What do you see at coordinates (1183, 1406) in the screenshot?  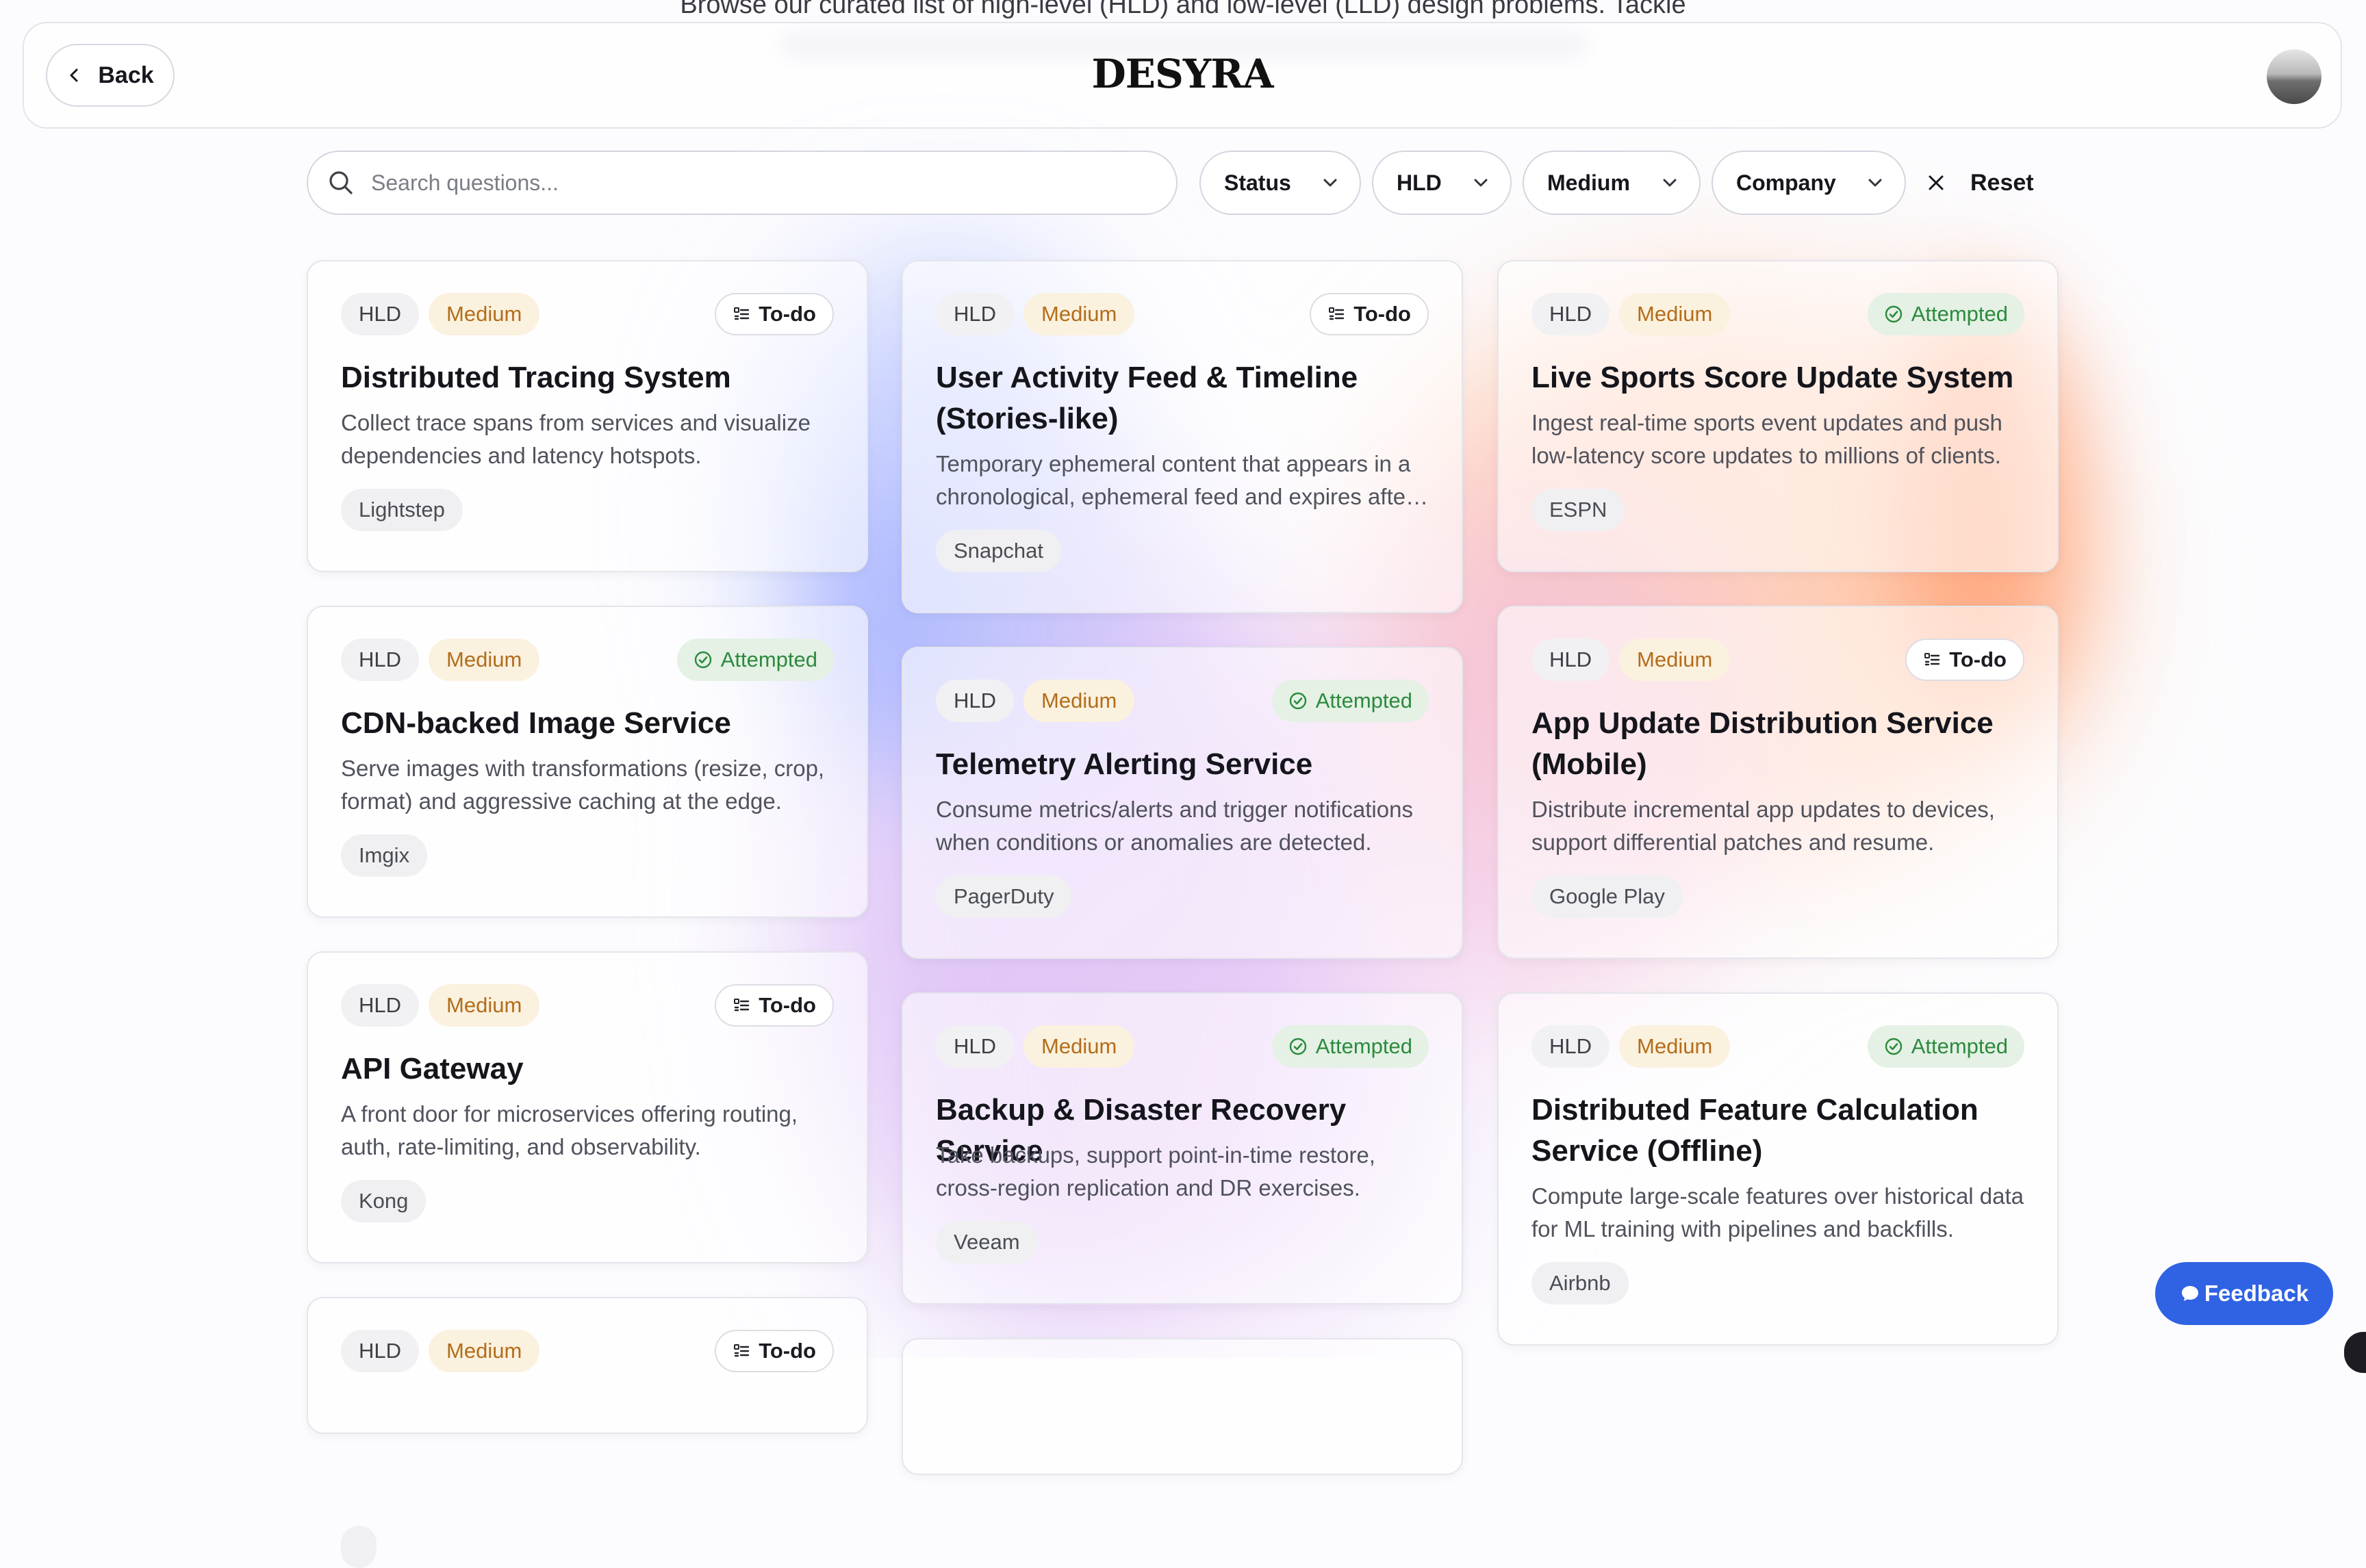 I see `question-card` at bounding box center [1183, 1406].